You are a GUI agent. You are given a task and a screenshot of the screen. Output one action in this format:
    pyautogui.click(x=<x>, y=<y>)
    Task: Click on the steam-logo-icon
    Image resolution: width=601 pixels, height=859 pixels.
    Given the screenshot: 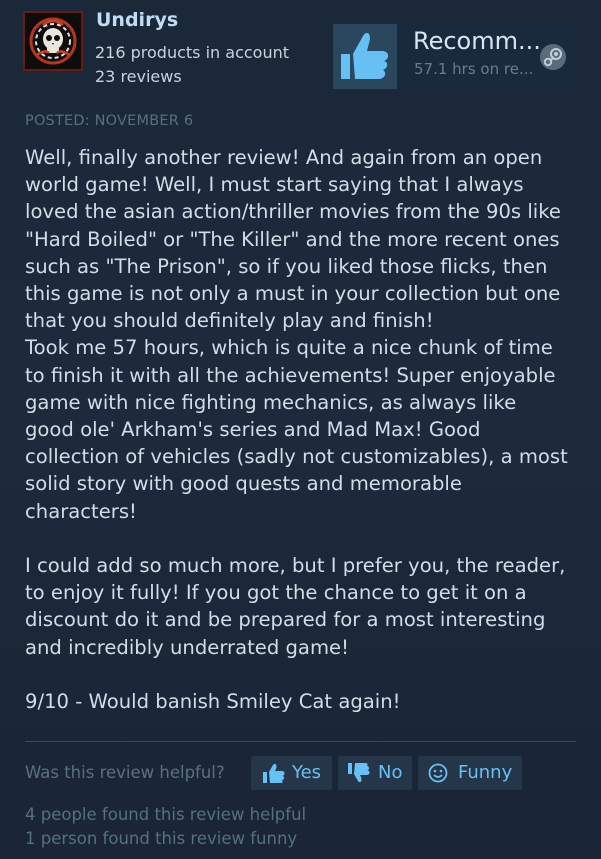 What is the action you would take?
    pyautogui.click(x=553, y=57)
    